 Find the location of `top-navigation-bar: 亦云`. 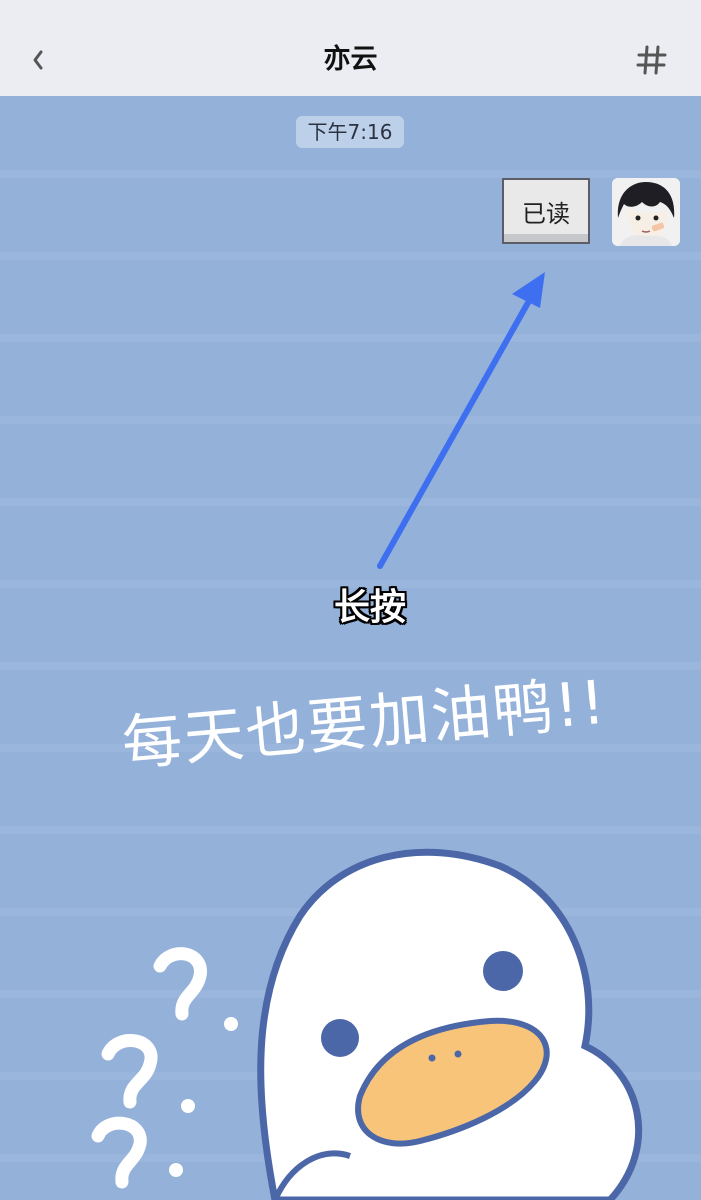

top-navigation-bar: 亦云 is located at coordinates (350, 48).